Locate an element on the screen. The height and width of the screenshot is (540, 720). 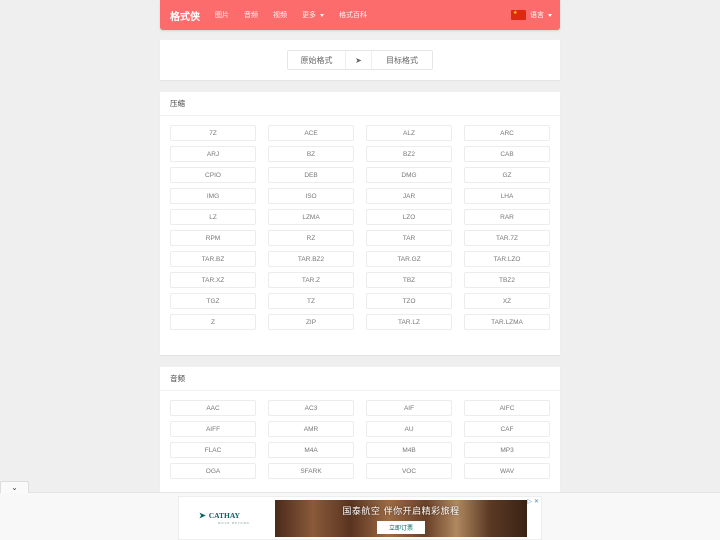
format-button: RZ is located at coordinates (311, 238).